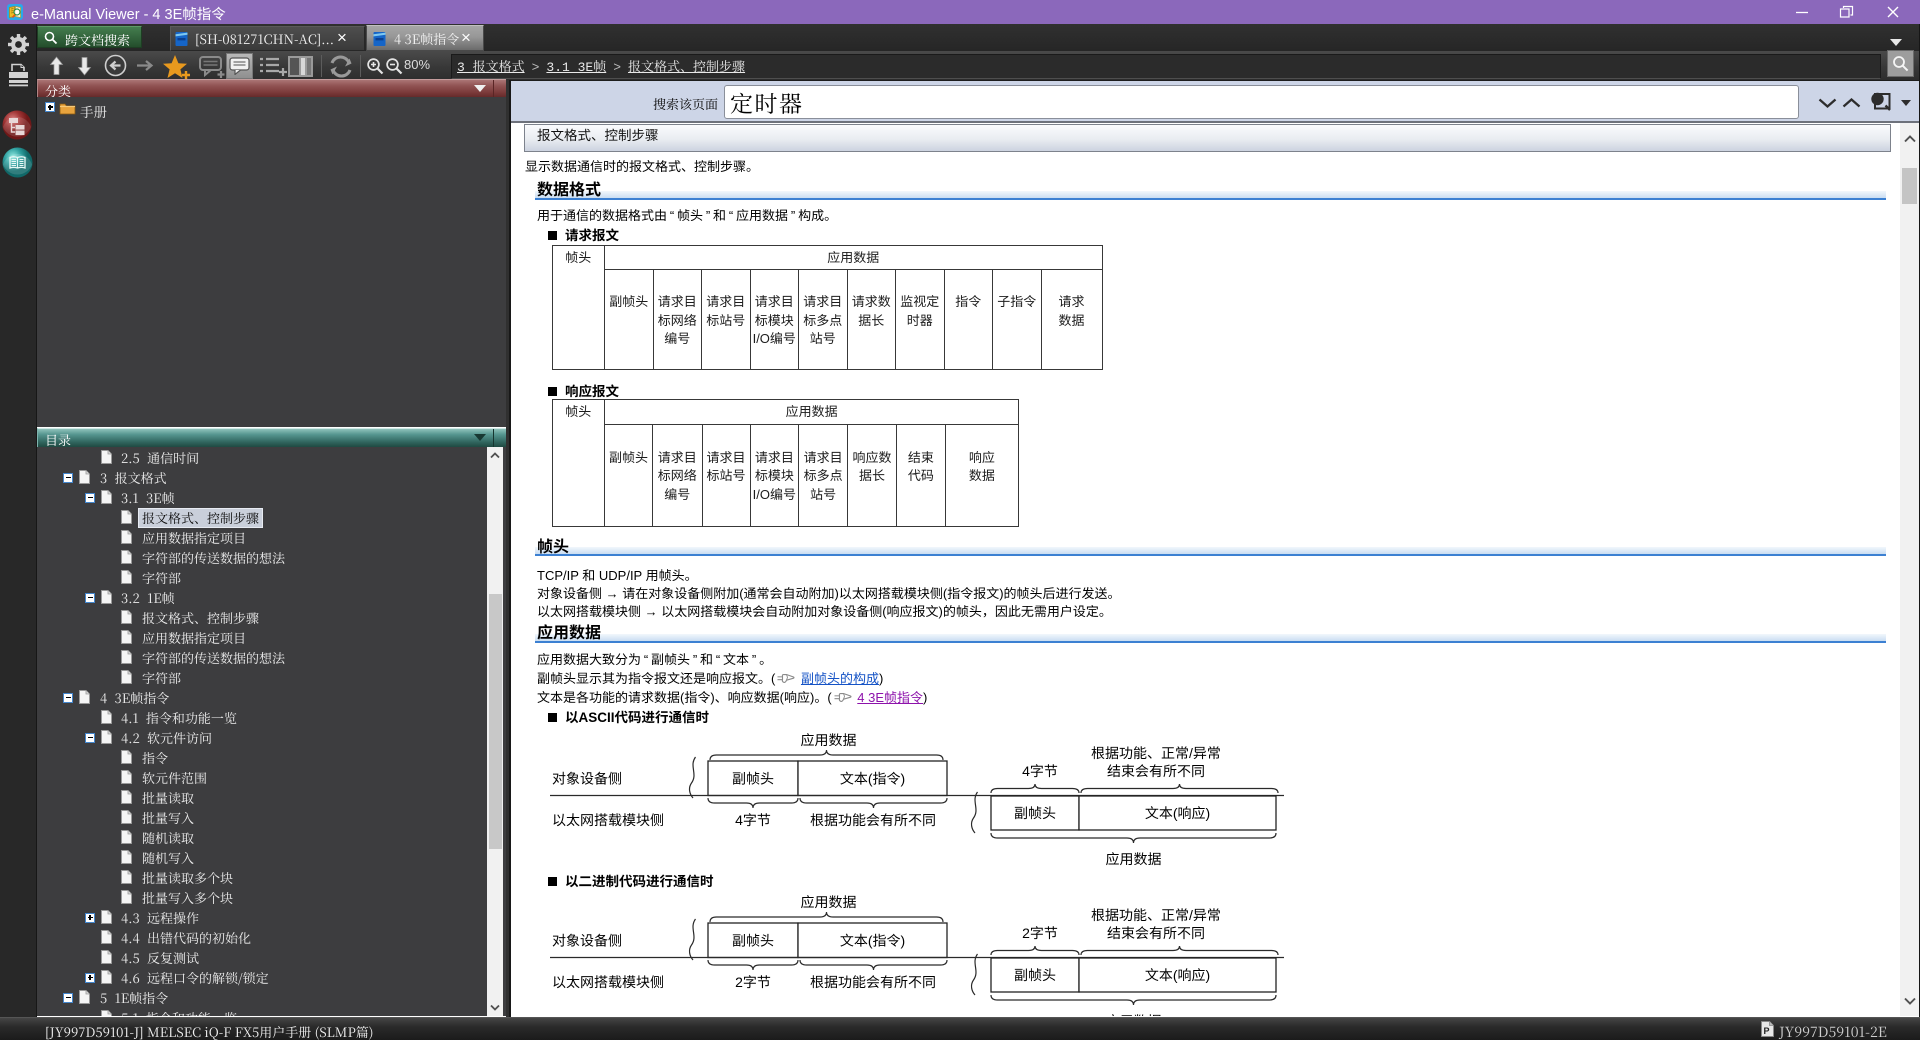 Image resolution: width=1920 pixels, height=1040 pixels. I want to click on svg-text: P, so click(1767, 1031).